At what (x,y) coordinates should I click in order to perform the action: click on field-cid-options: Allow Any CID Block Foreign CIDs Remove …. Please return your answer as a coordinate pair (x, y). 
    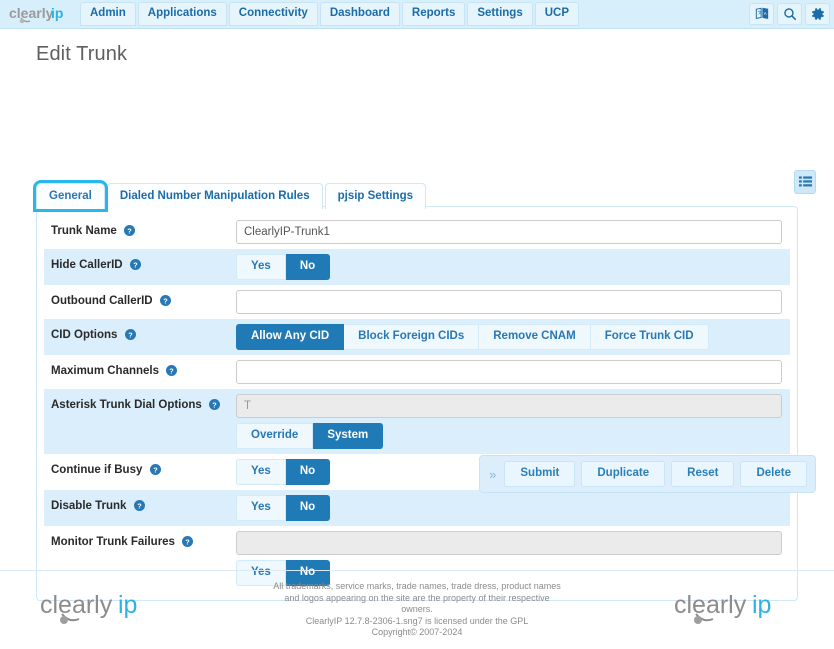
    Looking at the image, I should click on (513, 337).